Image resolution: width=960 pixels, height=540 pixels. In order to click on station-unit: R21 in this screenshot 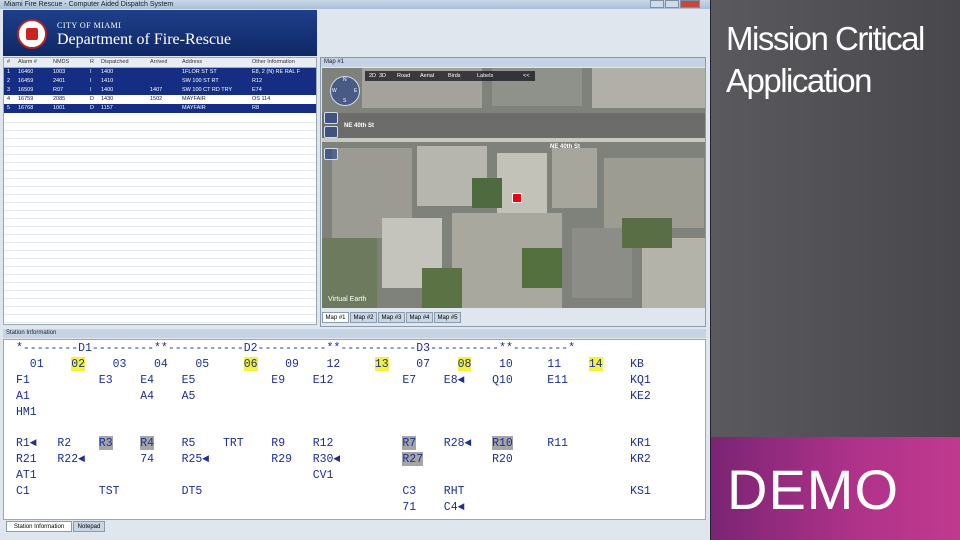, I will do `click(26, 459)`.